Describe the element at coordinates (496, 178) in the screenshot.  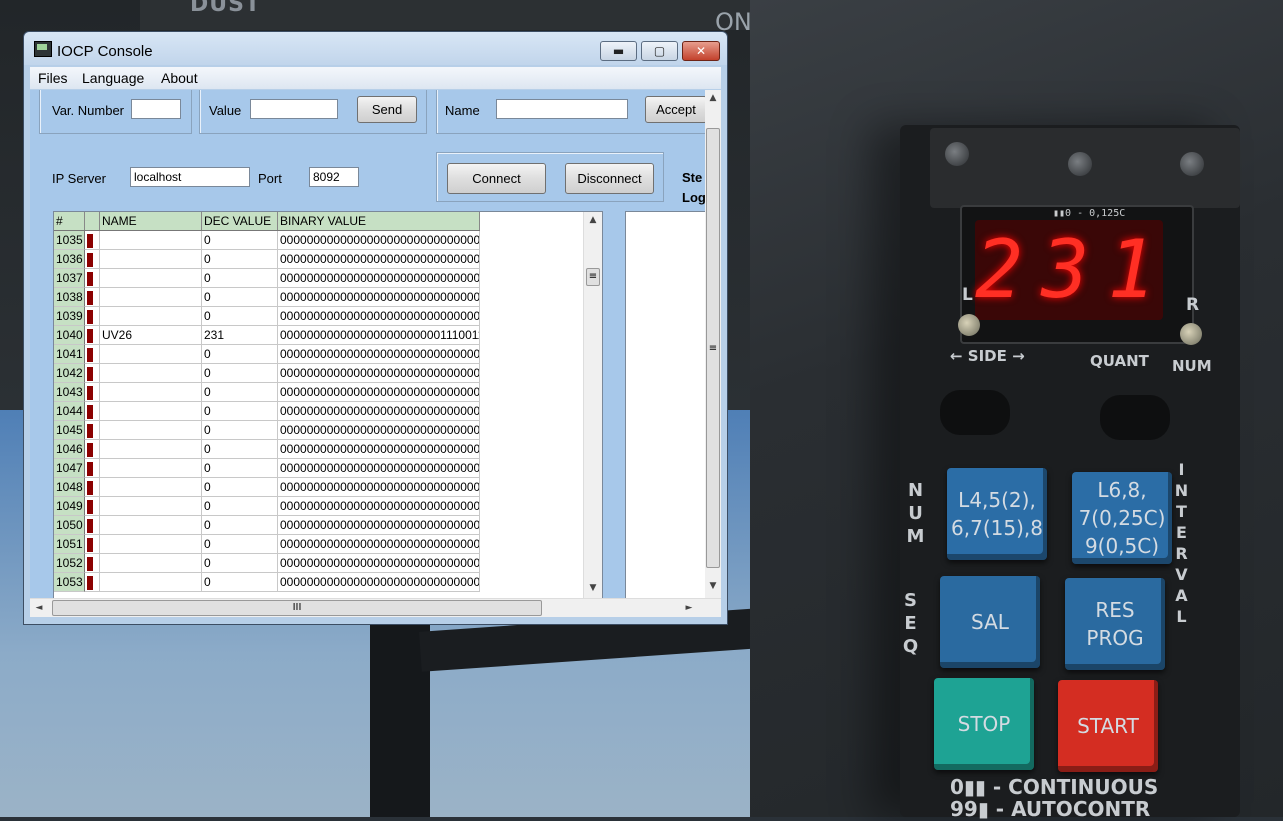
I see `connect-button: Connect` at that location.